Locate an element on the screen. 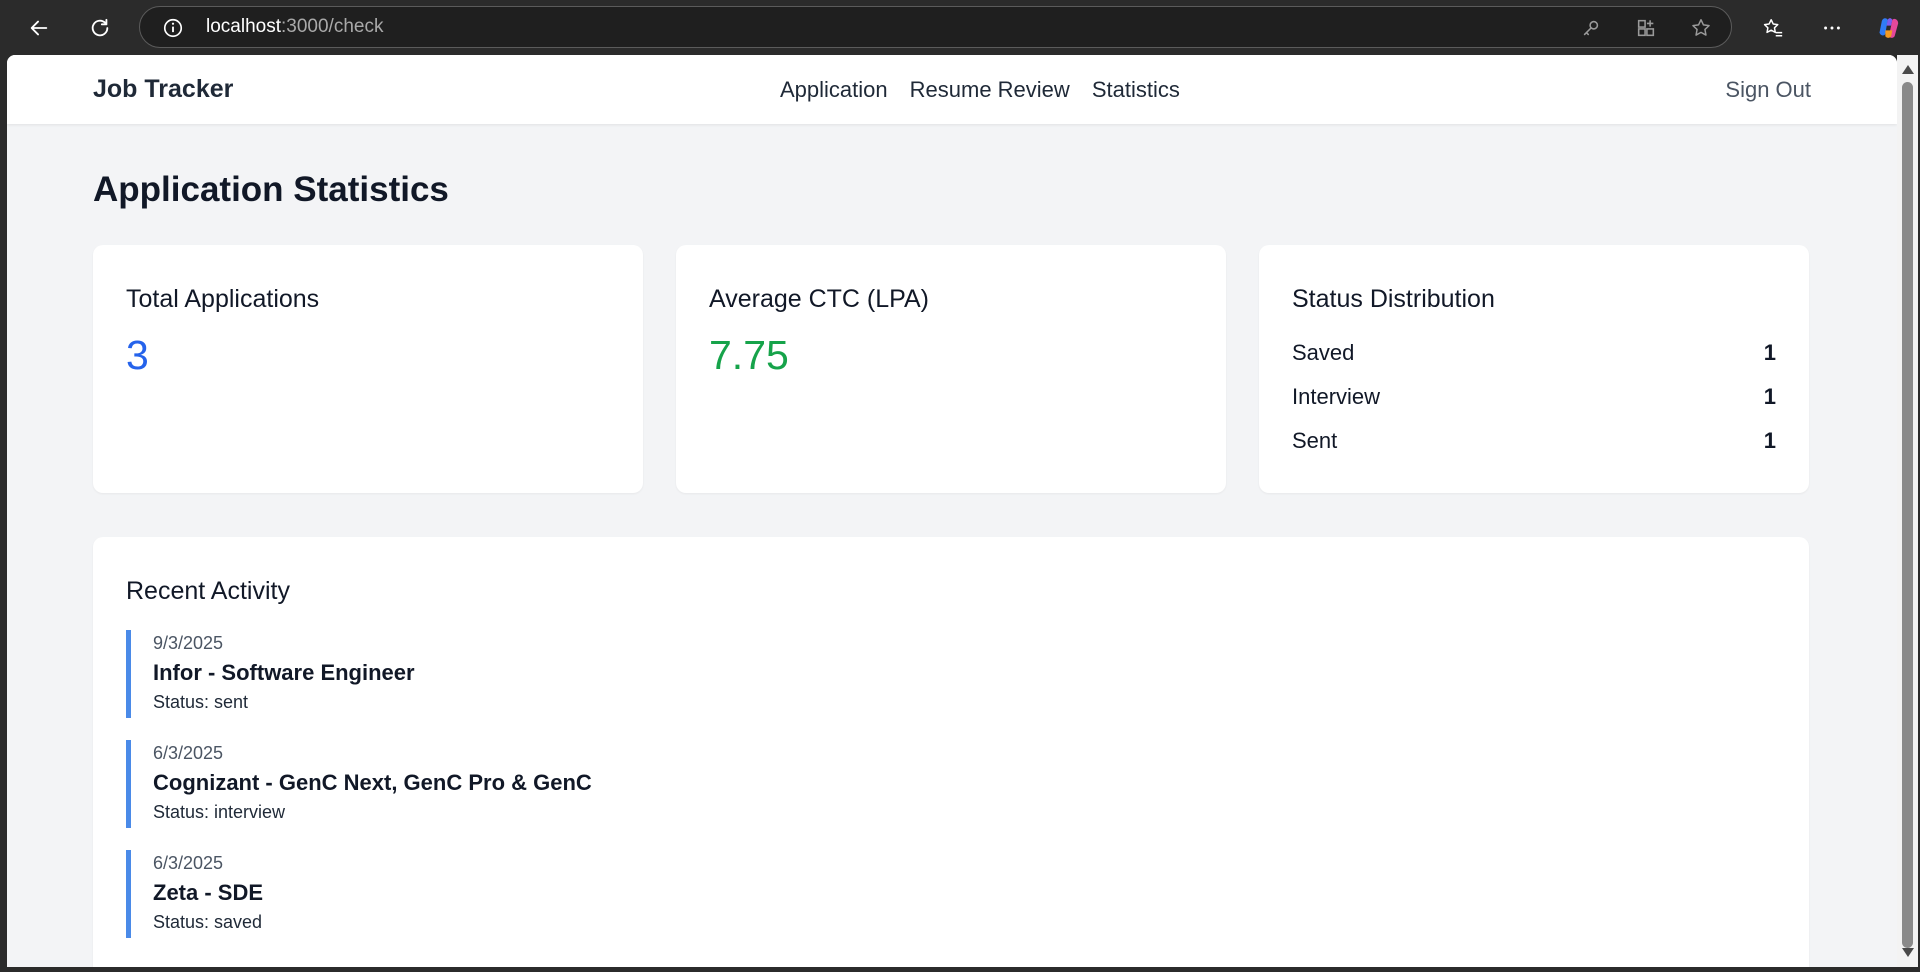  browser-toolbar: localhost:3000/check is located at coordinates (960, 27).